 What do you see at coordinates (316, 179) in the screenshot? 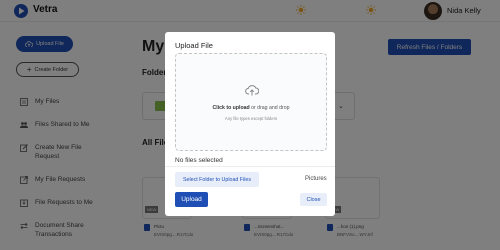
I see `selected-folder-name: Pictures` at bounding box center [316, 179].